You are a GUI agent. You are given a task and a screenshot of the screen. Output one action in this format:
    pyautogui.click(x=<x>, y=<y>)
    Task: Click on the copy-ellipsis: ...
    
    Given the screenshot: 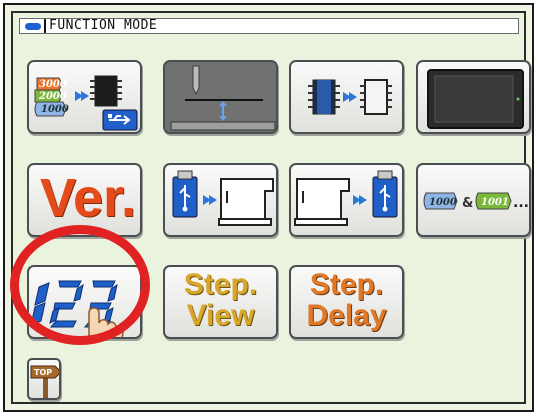 What is the action you would take?
    pyautogui.click(x=521, y=203)
    